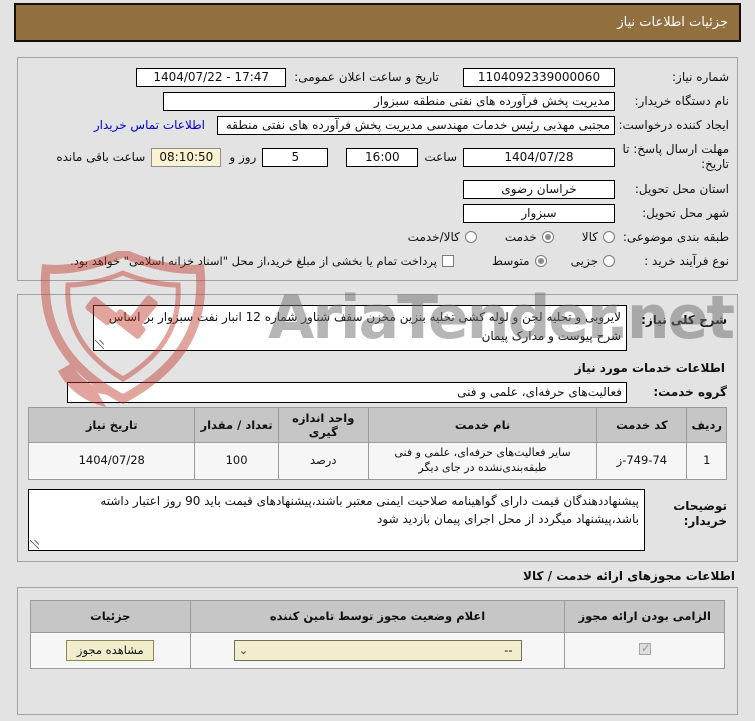  Describe the element at coordinates (540, 261) in the screenshot. I see `radio-medium` at that location.